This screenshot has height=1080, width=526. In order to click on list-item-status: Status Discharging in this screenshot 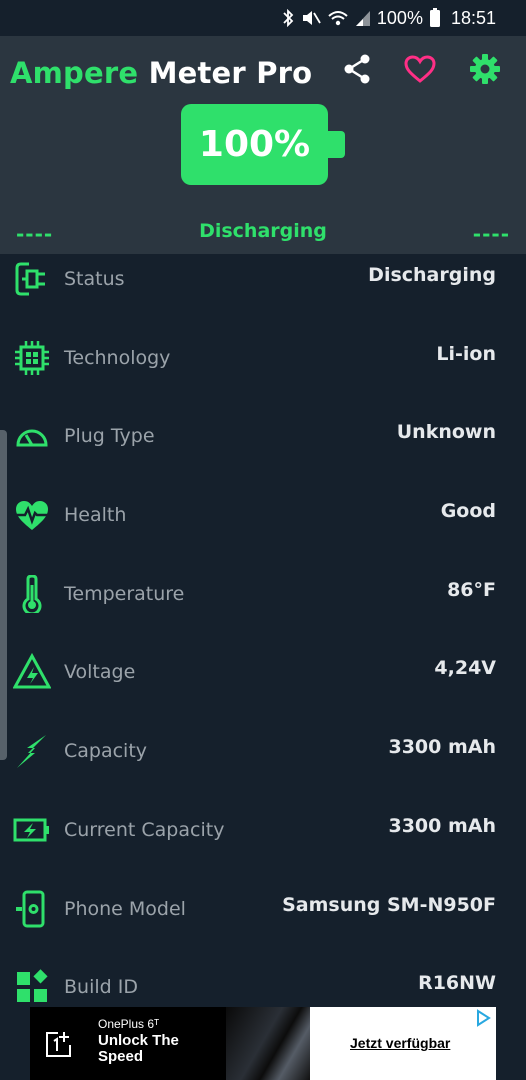, I will do `click(263, 293)`.